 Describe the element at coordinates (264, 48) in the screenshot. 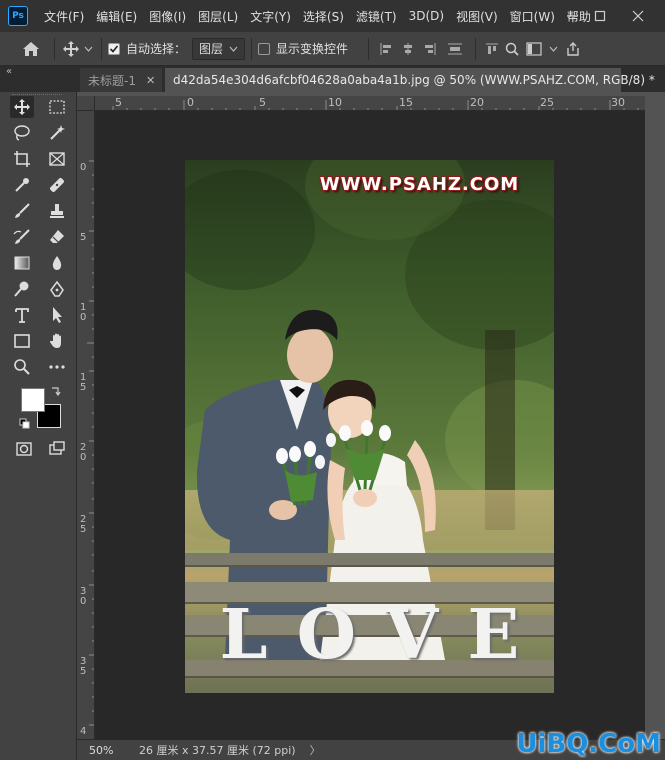

I see `show-transform-checkbox` at that location.